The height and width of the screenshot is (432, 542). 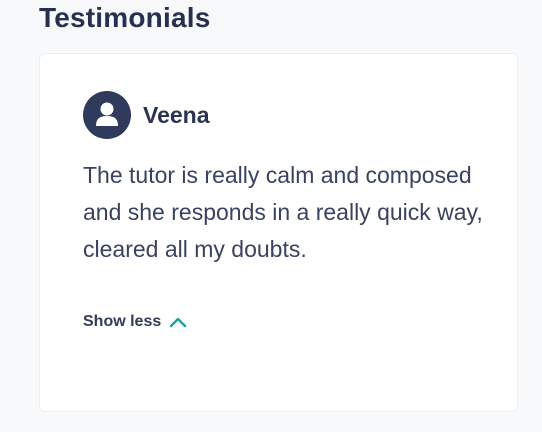 I want to click on show-less-label: Show less, so click(x=122, y=321).